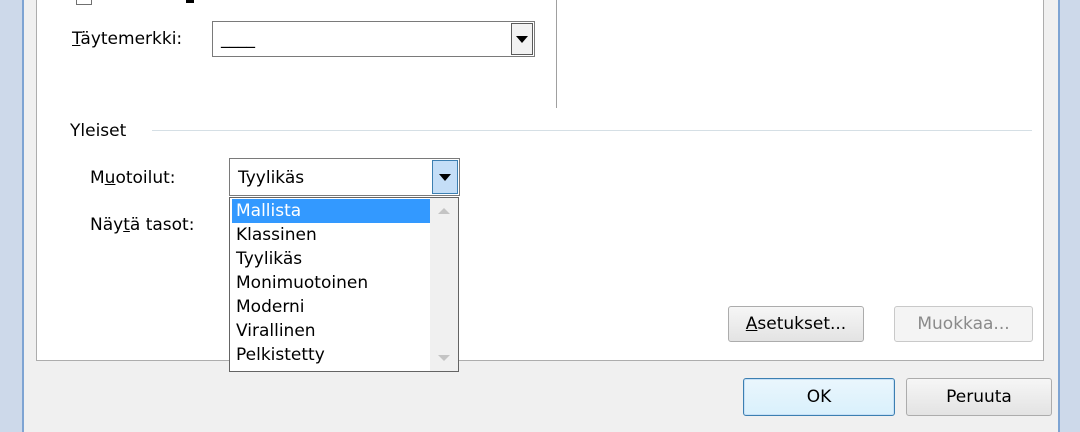  Describe the element at coordinates (332, 211) in the screenshot. I see `list-item: Mallista` at that location.